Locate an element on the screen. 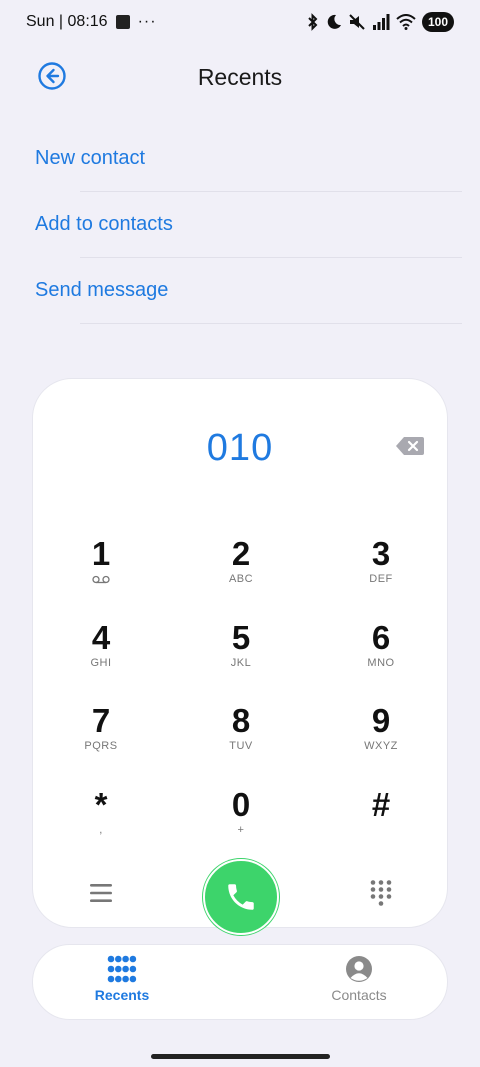 Image resolution: width=480 pixels, height=1067 pixels. key-digit: 3 is located at coordinates (381, 553).